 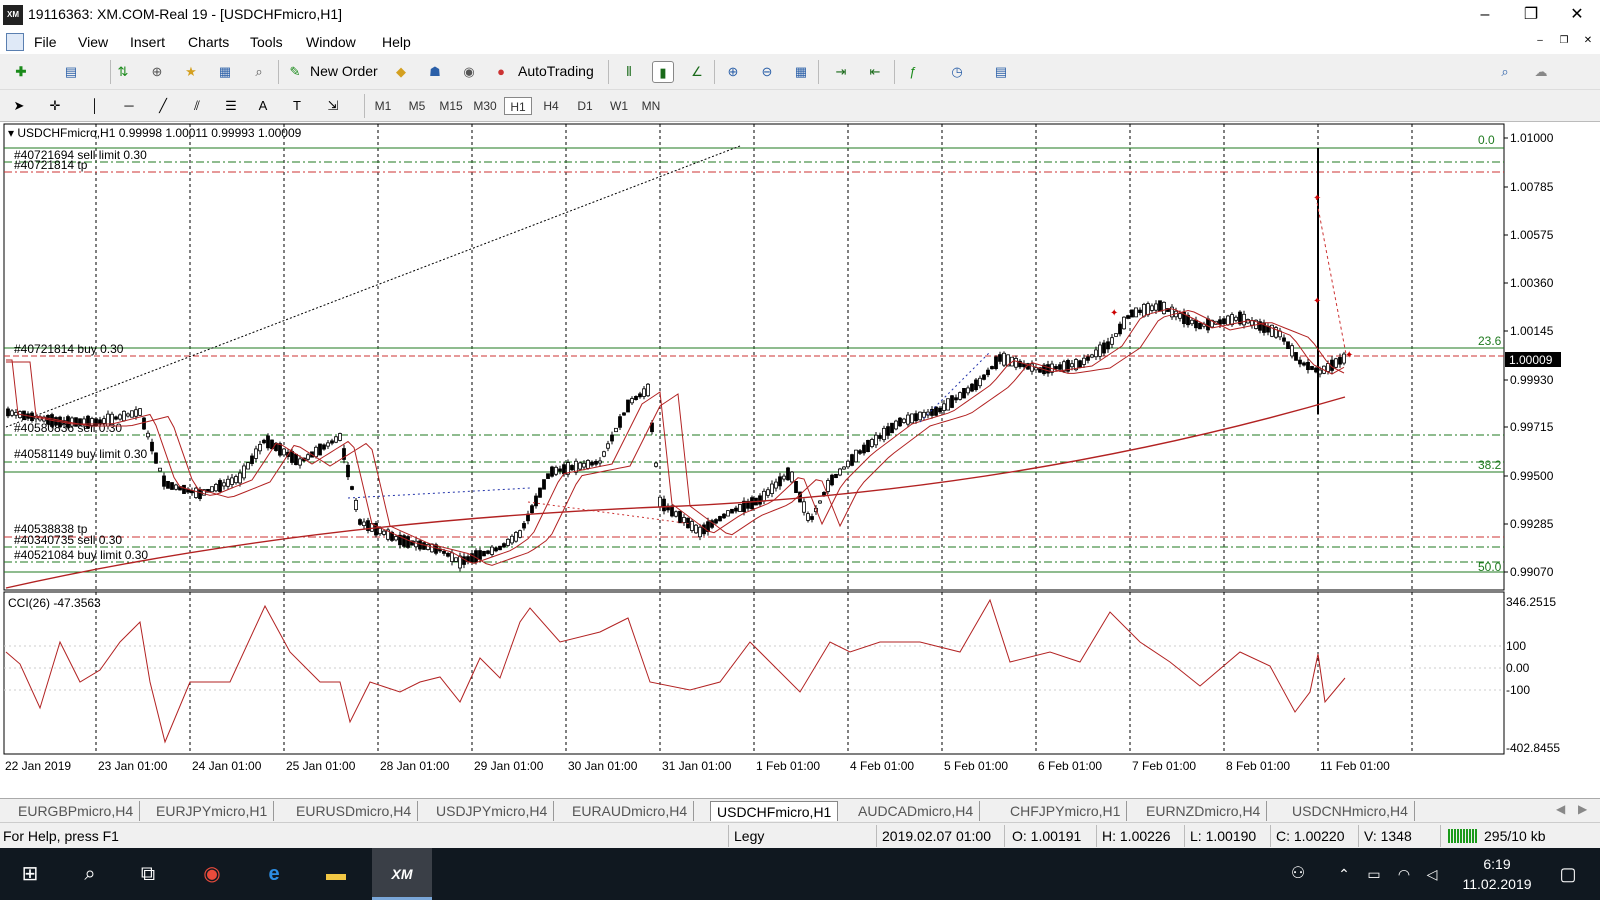 What do you see at coordinates (123, 72) in the screenshot?
I see `market-watch-icon: ⇅` at bounding box center [123, 72].